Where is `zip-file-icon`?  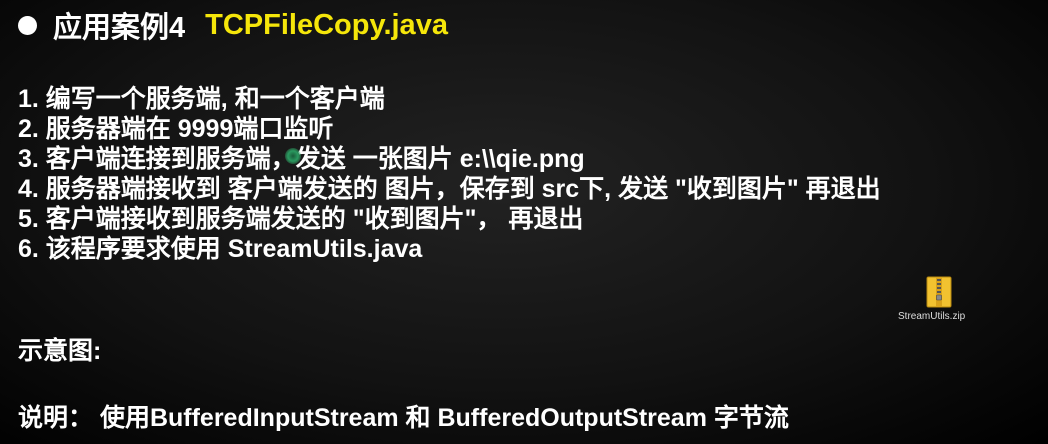 zip-file-icon is located at coordinates (939, 292).